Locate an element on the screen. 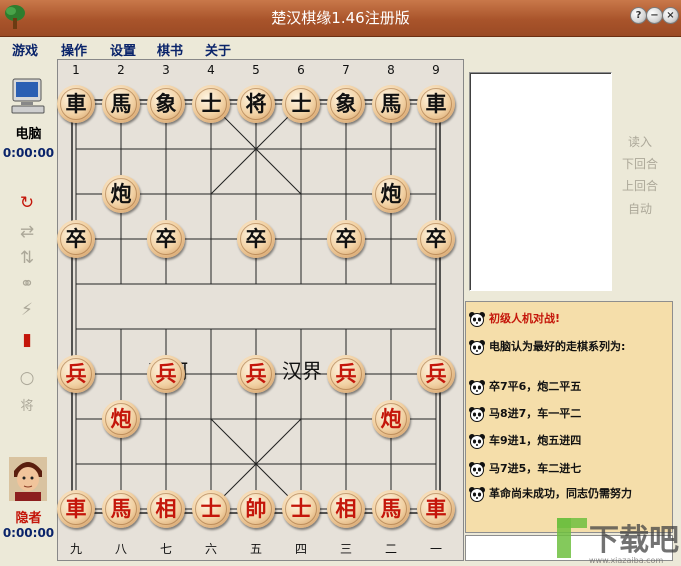 The image size is (681, 566). file-label-top: 7 is located at coordinates (346, 70).